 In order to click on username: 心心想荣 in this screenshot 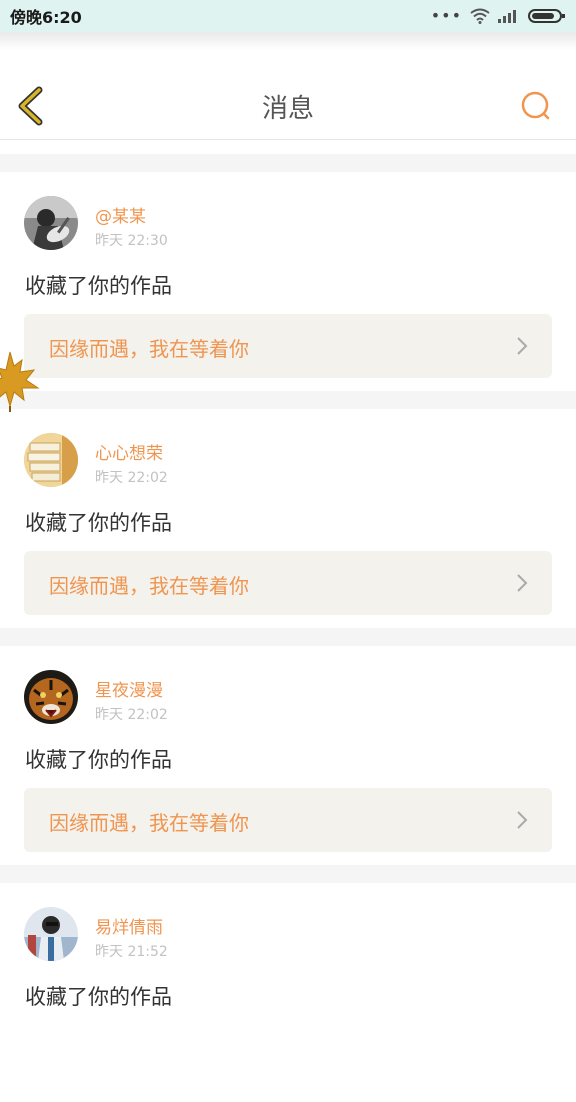, I will do `click(129, 451)`.